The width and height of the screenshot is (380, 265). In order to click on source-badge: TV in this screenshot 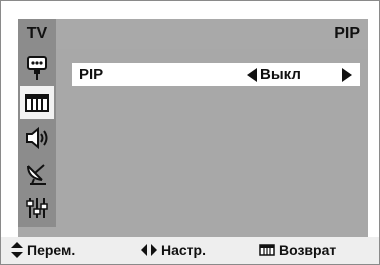, I will do `click(37, 34)`.